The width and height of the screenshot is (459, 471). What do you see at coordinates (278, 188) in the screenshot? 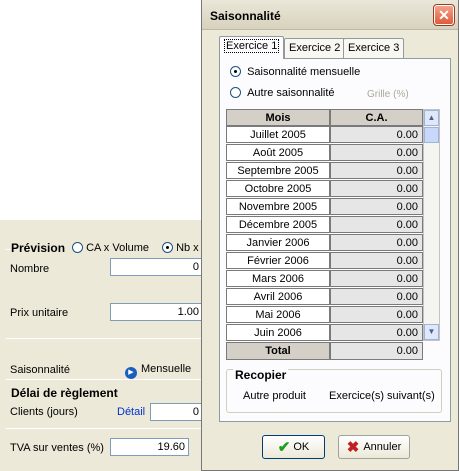
I see `grid-month-cell: Octobre 2005` at bounding box center [278, 188].